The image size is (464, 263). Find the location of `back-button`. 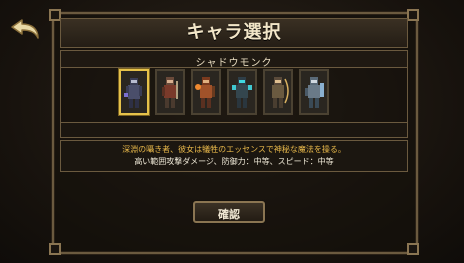

back-button is located at coordinates (25, 31).